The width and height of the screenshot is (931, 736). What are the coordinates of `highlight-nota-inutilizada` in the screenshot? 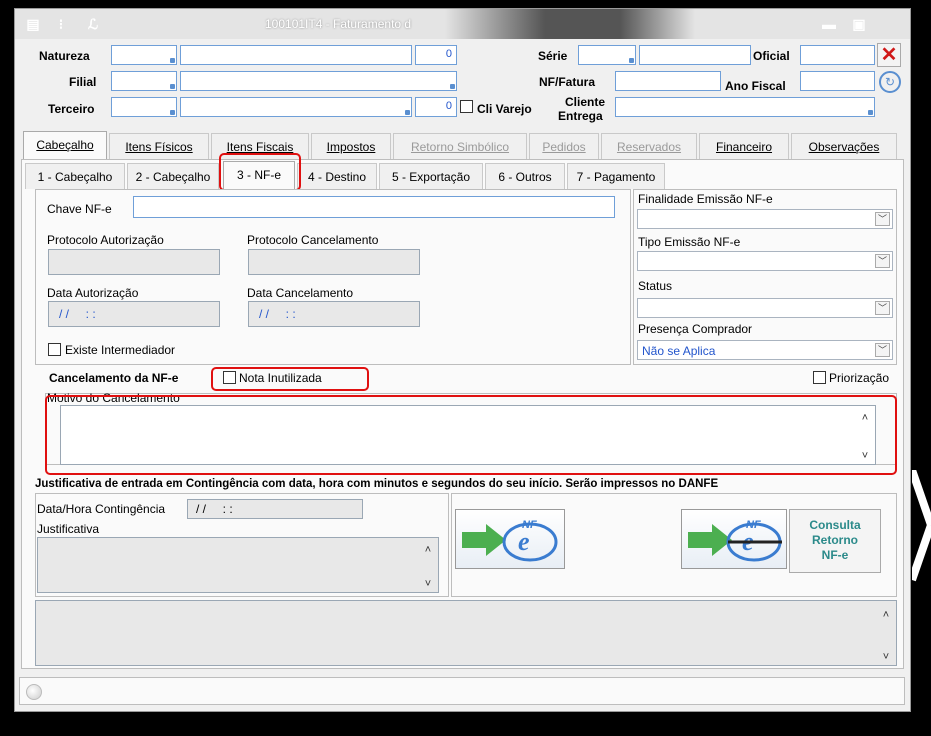 It's located at (290, 379).